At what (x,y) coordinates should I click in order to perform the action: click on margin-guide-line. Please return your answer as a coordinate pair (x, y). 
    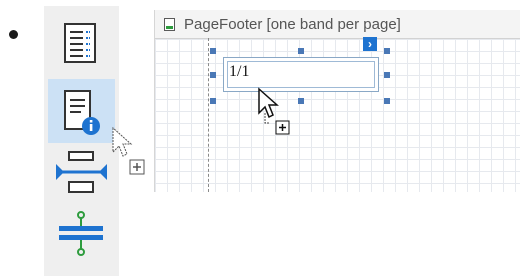
    Looking at the image, I should click on (208, 115).